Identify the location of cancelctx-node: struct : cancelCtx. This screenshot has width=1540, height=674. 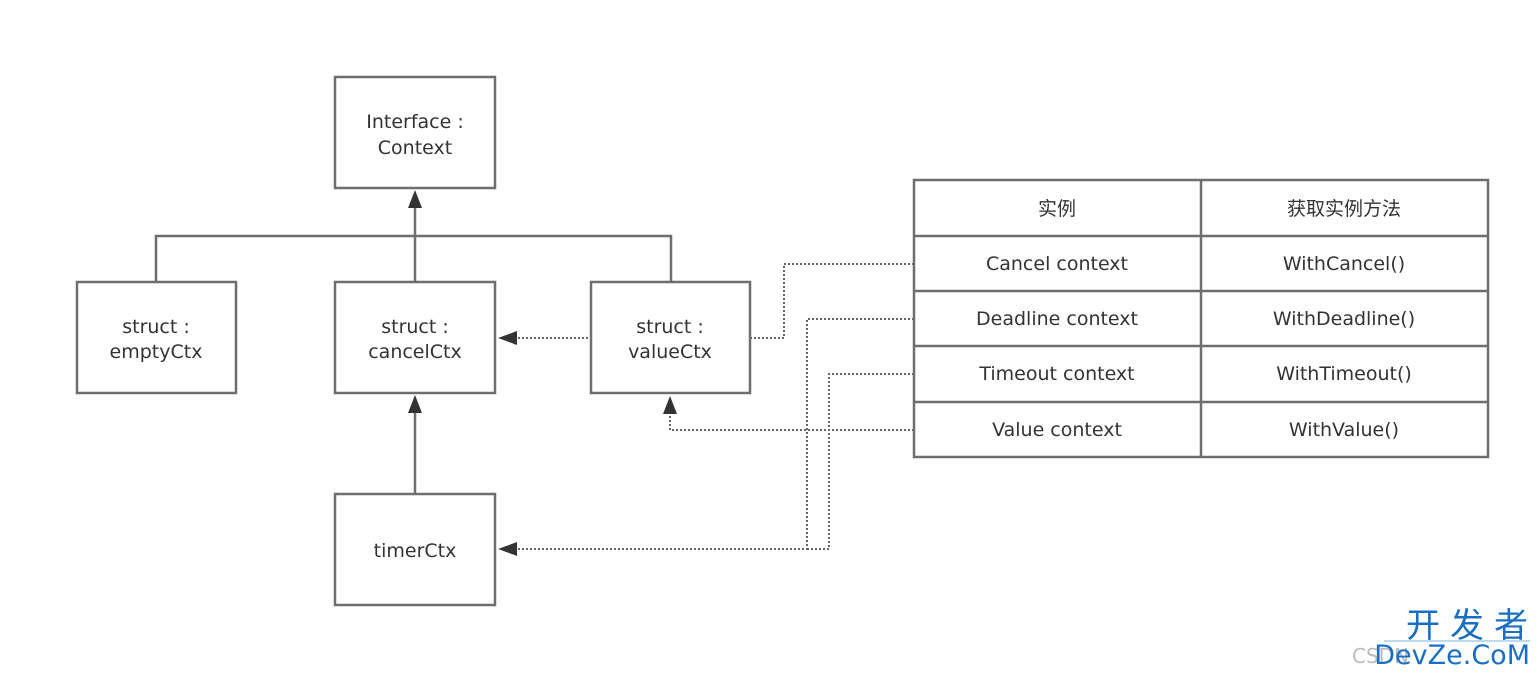
(415, 337).